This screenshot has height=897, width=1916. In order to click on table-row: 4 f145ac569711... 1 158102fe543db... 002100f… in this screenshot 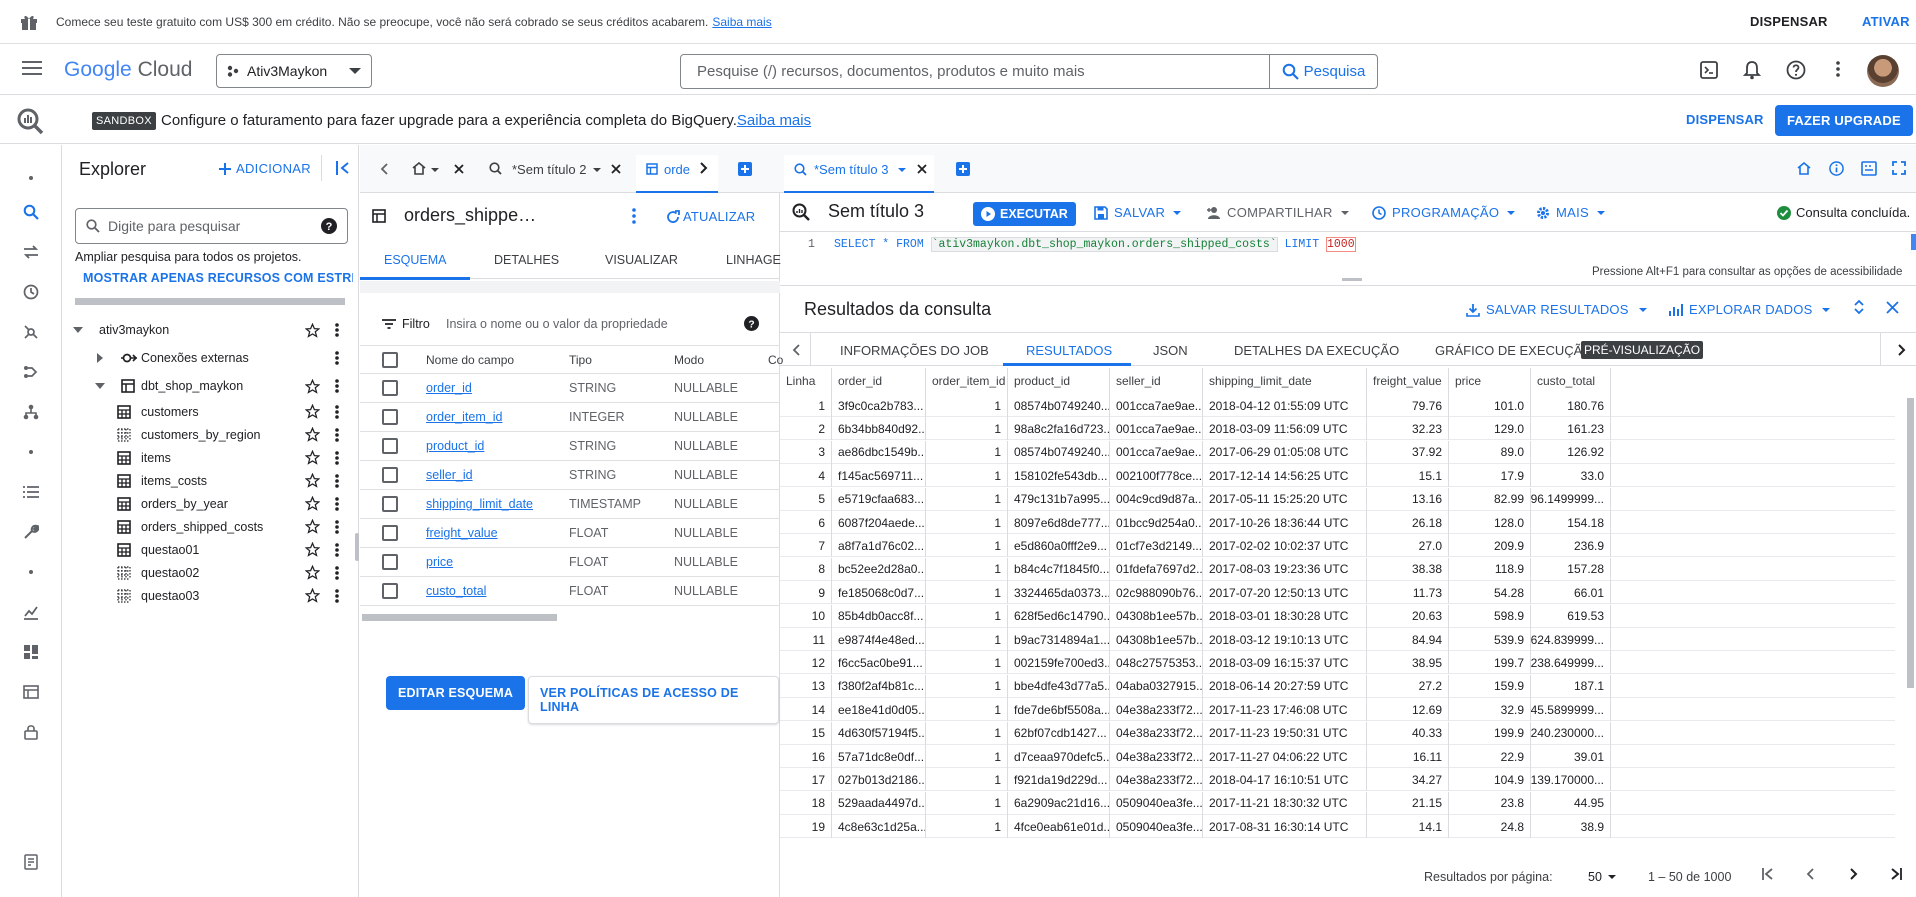, I will do `click(1337, 476)`.